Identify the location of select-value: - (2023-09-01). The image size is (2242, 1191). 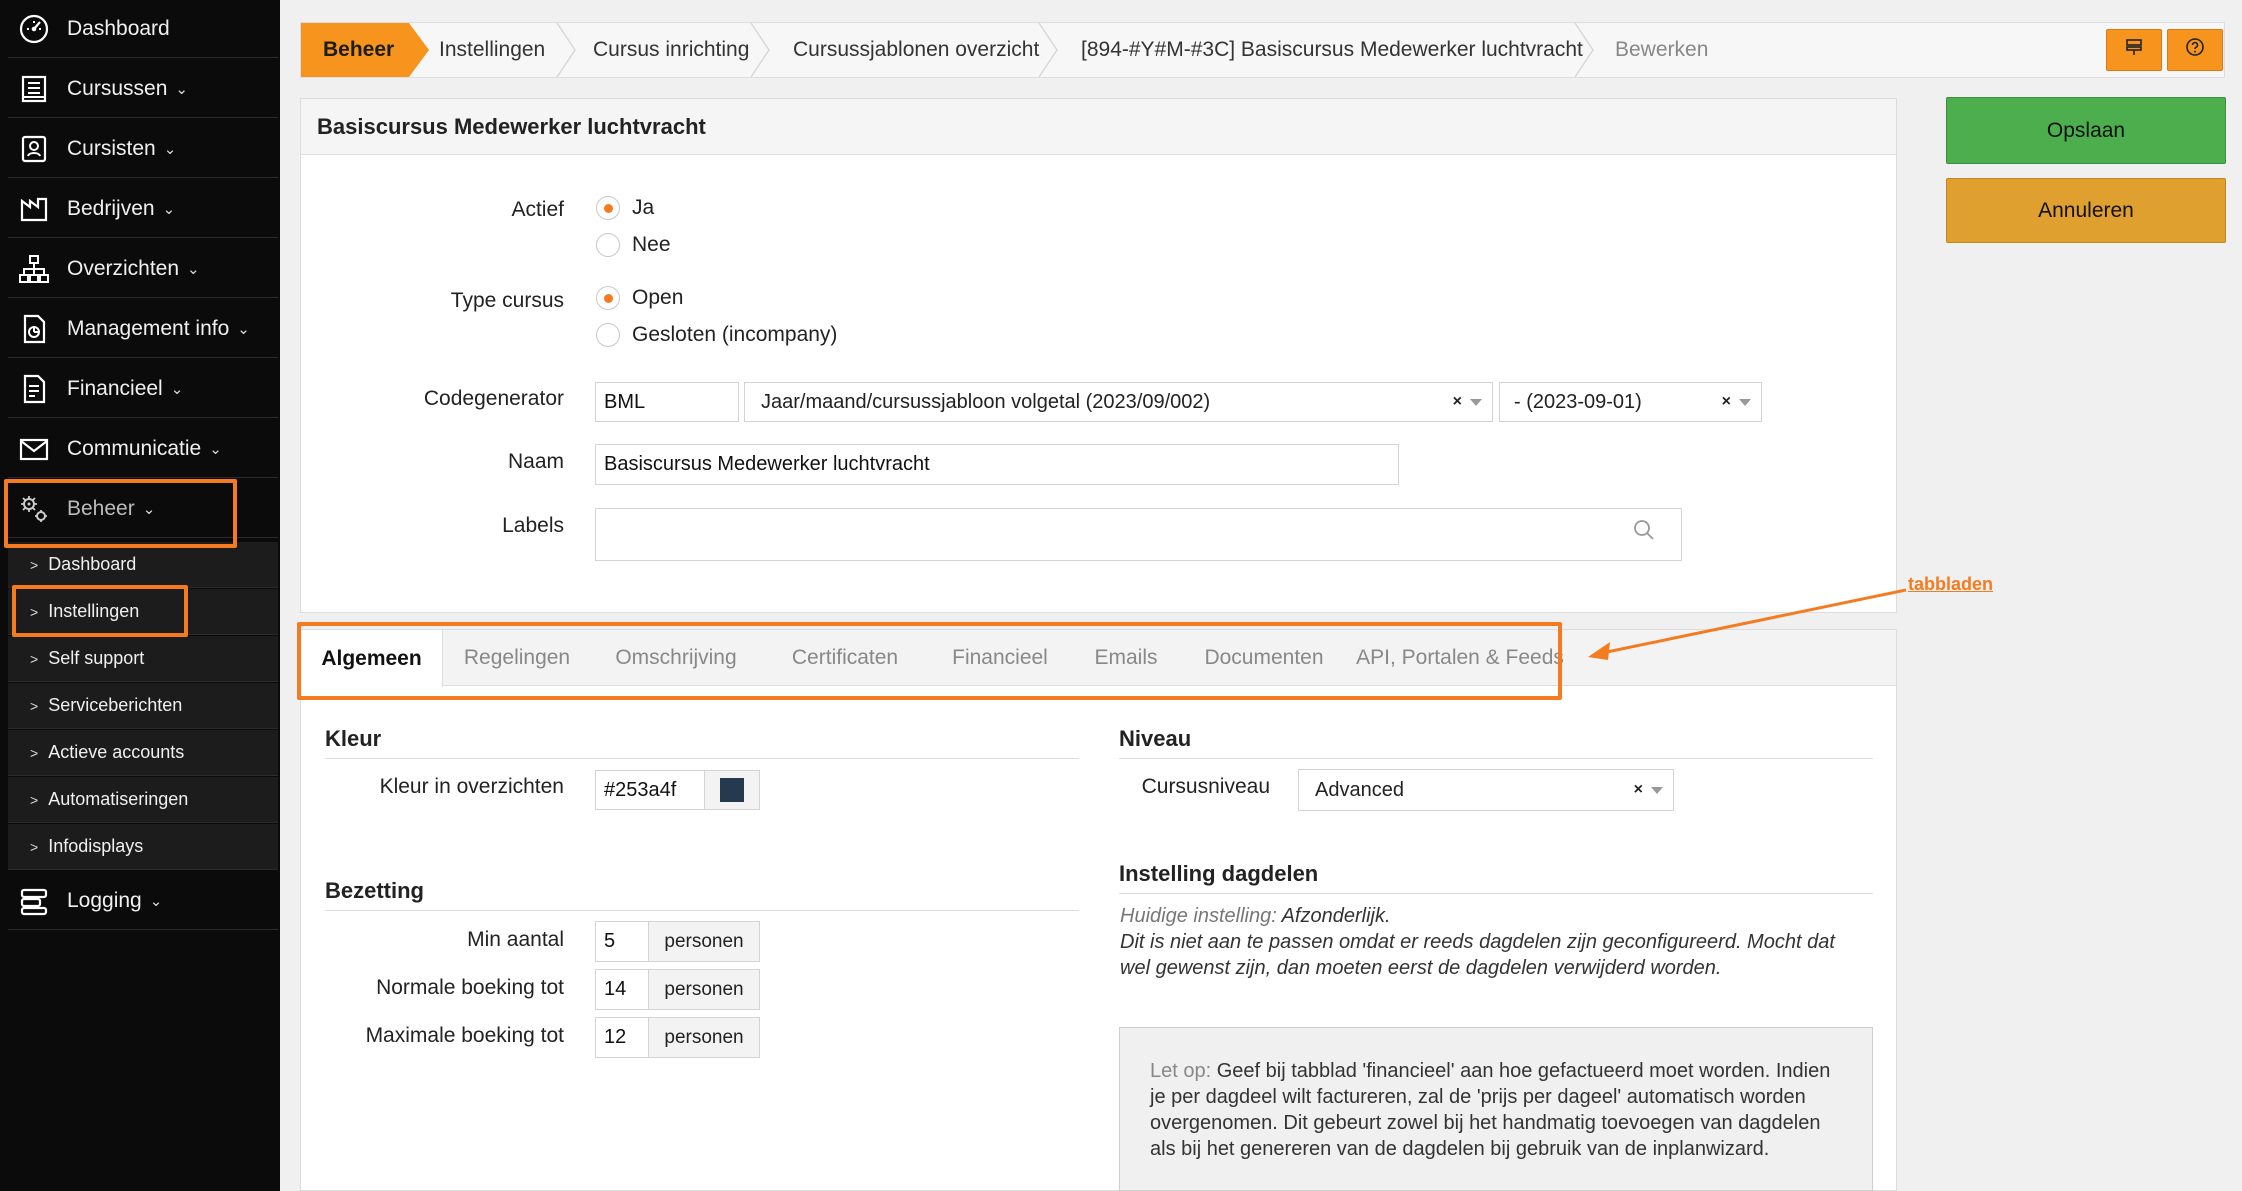
(1578, 401).